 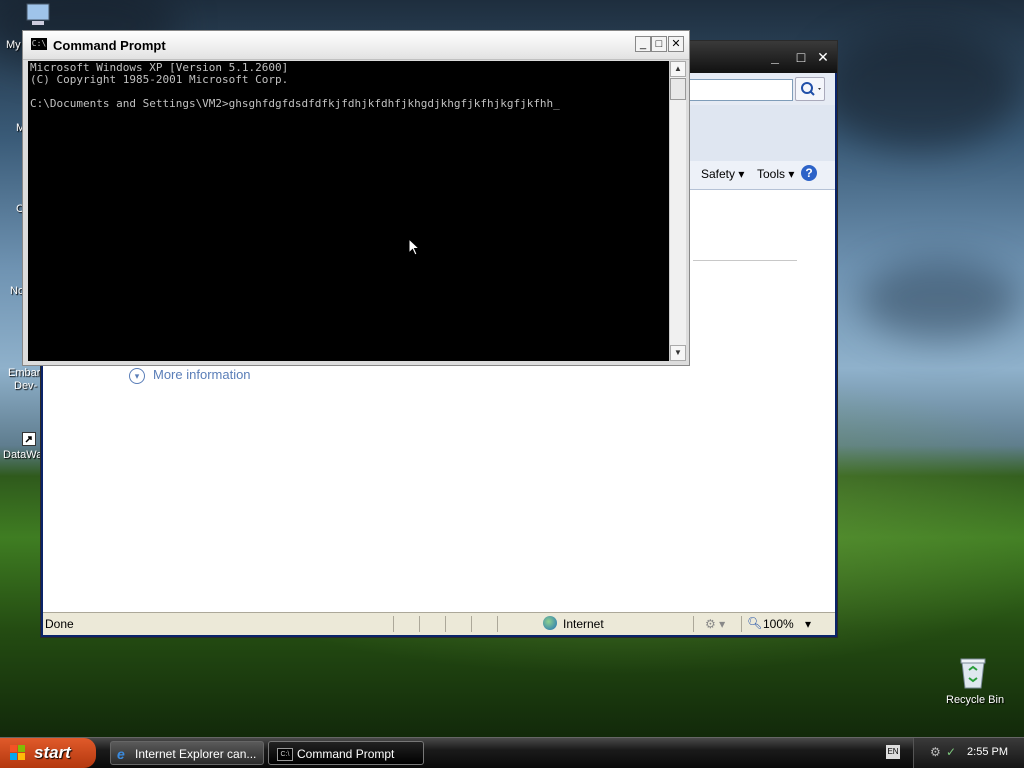 I want to click on scroll-thumb, so click(x=678, y=89).